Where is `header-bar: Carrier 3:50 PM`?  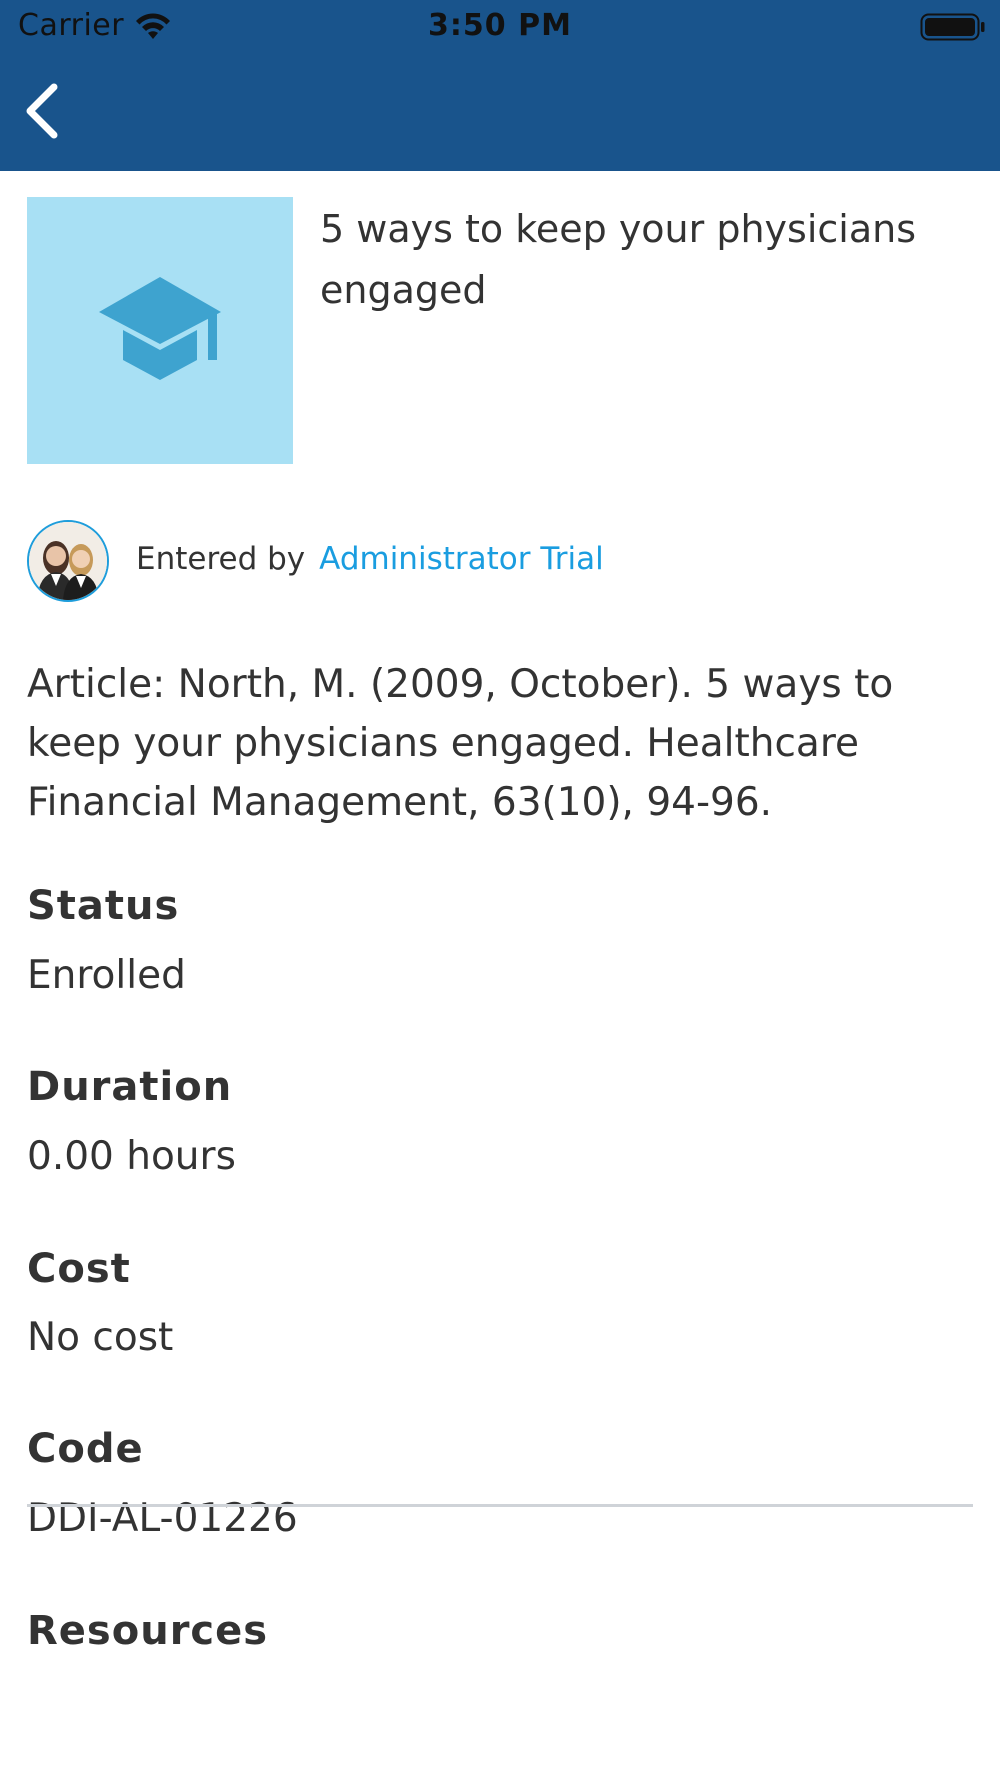
header-bar: Carrier 3:50 PM is located at coordinates (500, 85).